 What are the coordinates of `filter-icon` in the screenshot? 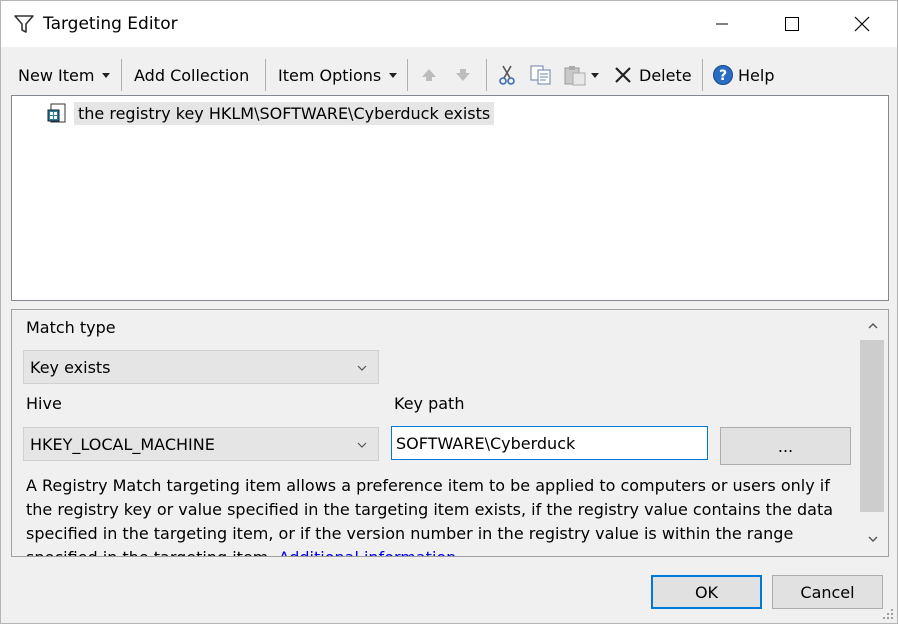 It's located at (24, 24).